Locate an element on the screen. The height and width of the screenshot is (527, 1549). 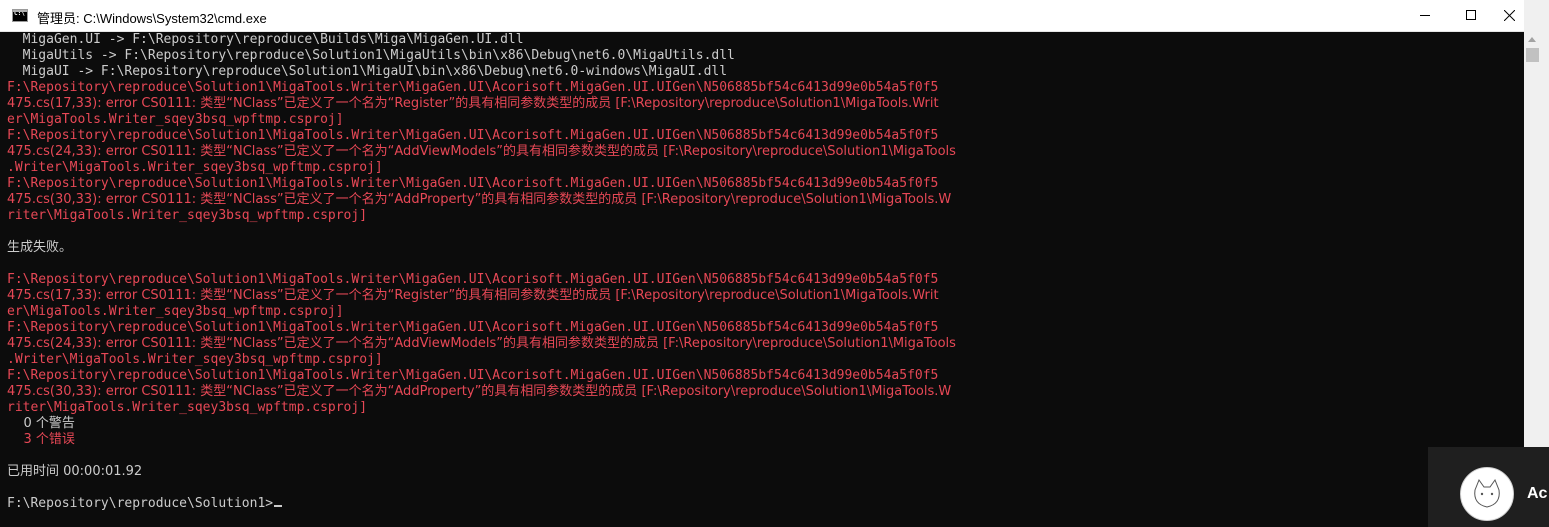
scroll-thumb is located at coordinates (1532, 55).